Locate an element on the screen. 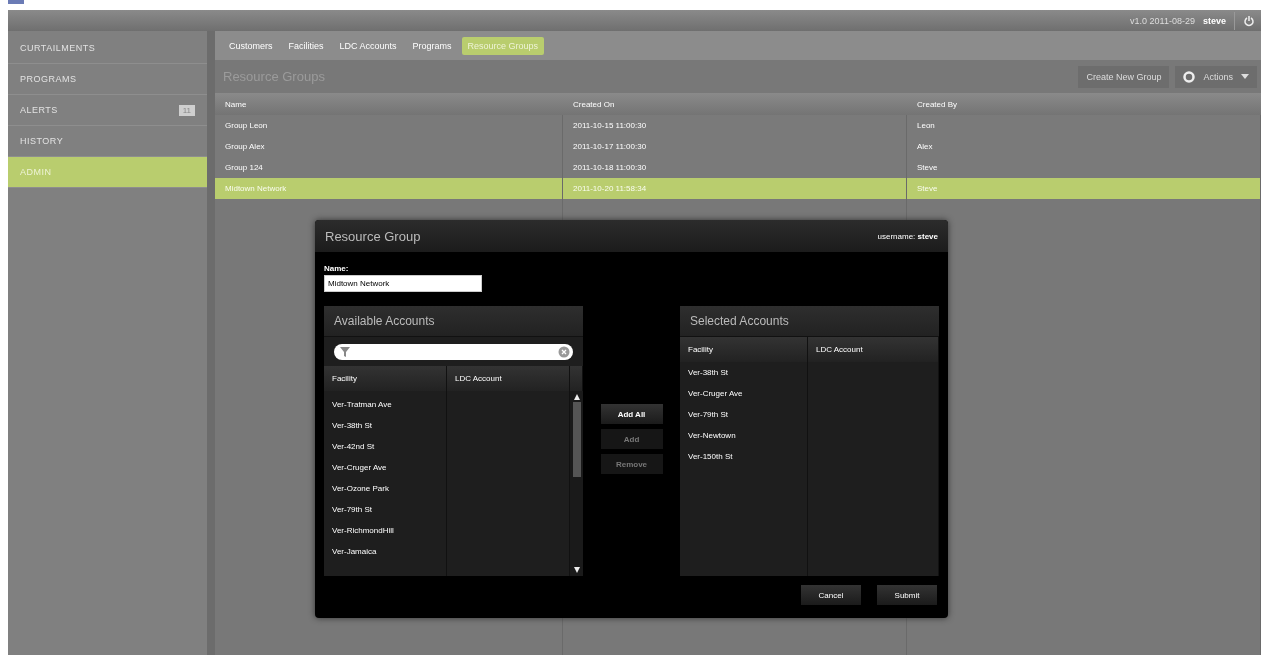  gear-icon is located at coordinates (1189, 76).